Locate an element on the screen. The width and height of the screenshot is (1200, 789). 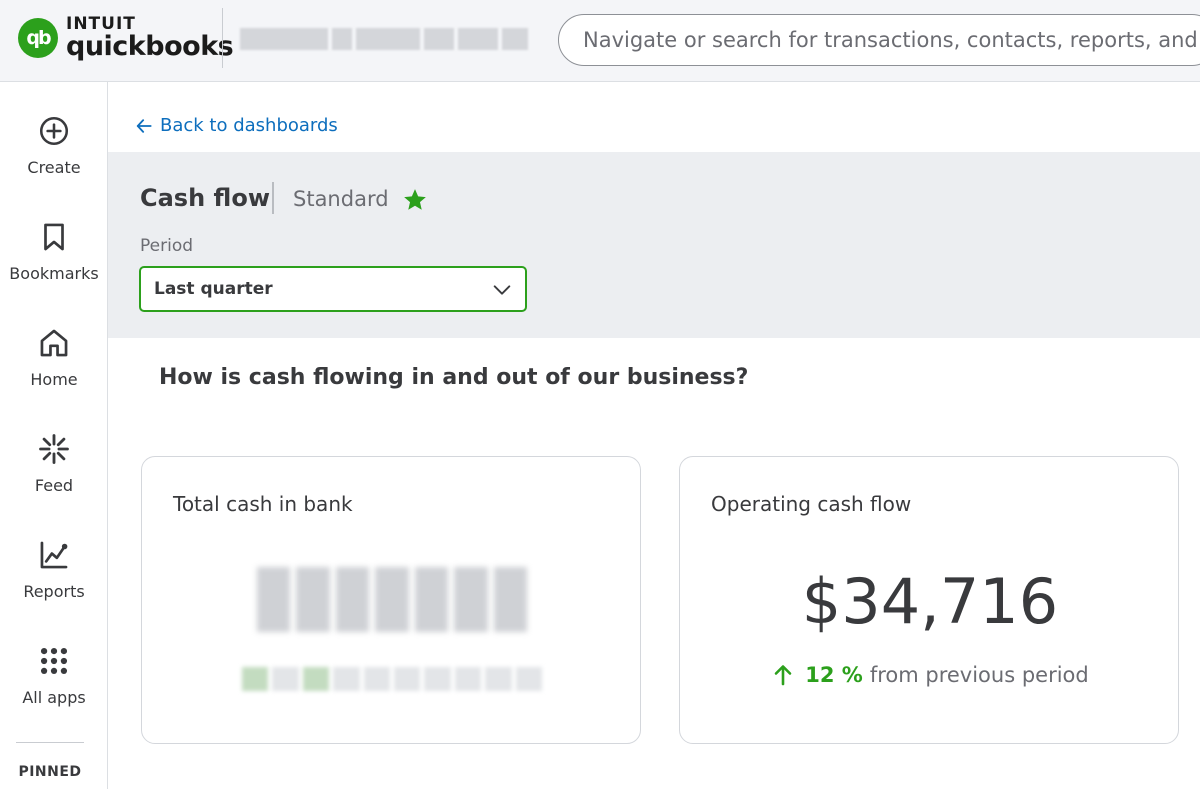
star-icon is located at coordinates (415, 200).